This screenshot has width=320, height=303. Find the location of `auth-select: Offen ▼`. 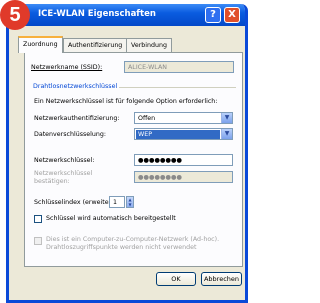

auth-select: Offen ▼ is located at coordinates (183, 118).